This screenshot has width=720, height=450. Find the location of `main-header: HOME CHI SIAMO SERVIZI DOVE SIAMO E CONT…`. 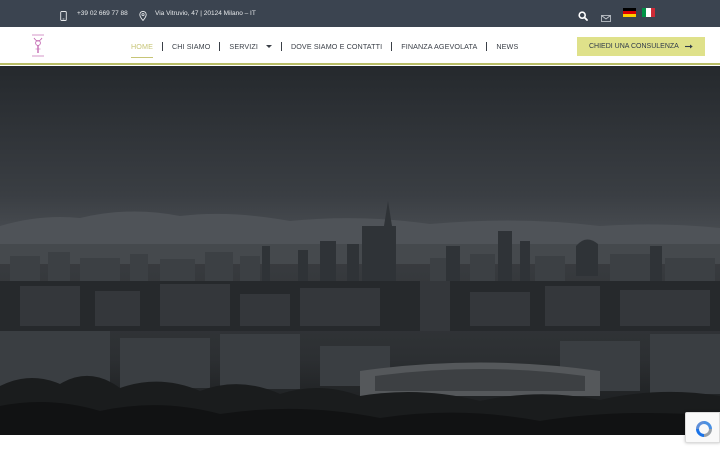

main-header: HOME CHI SIAMO SERVIZI DOVE SIAMO E CONT… is located at coordinates (360, 46).